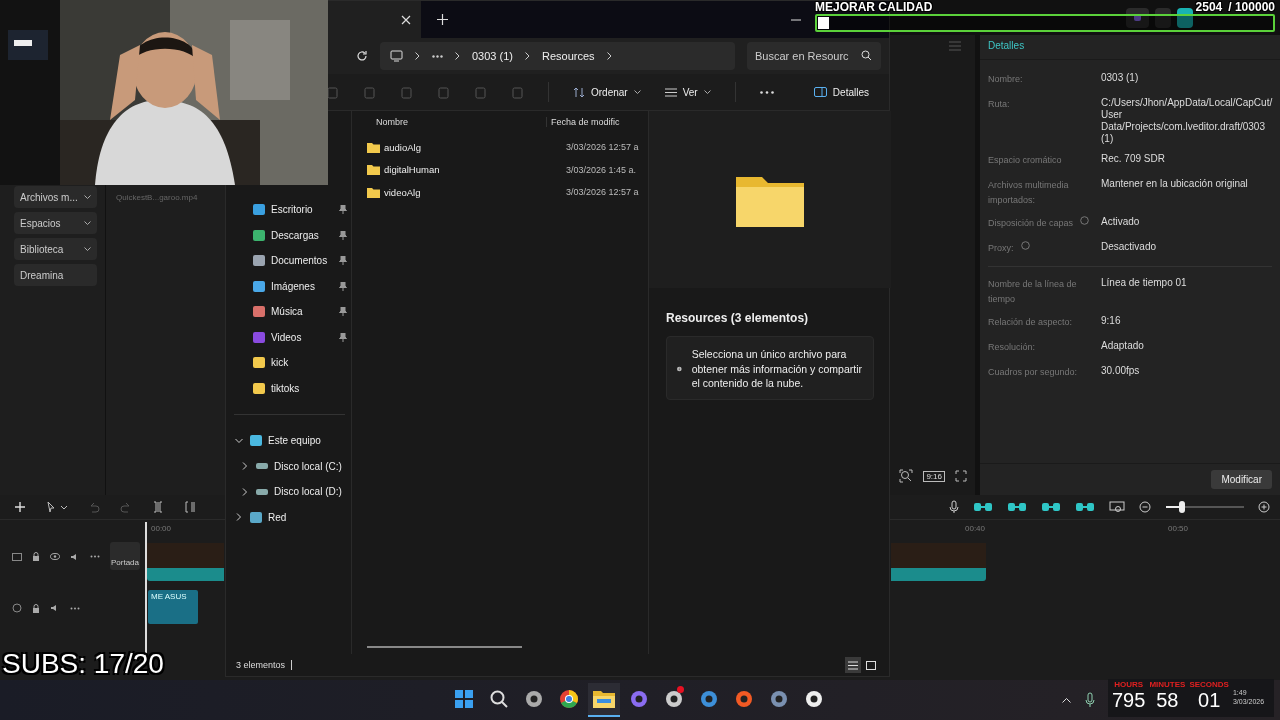  Describe the element at coordinates (814, 56) in the screenshot. I see `search-field: Buscar en Resourc` at that location.